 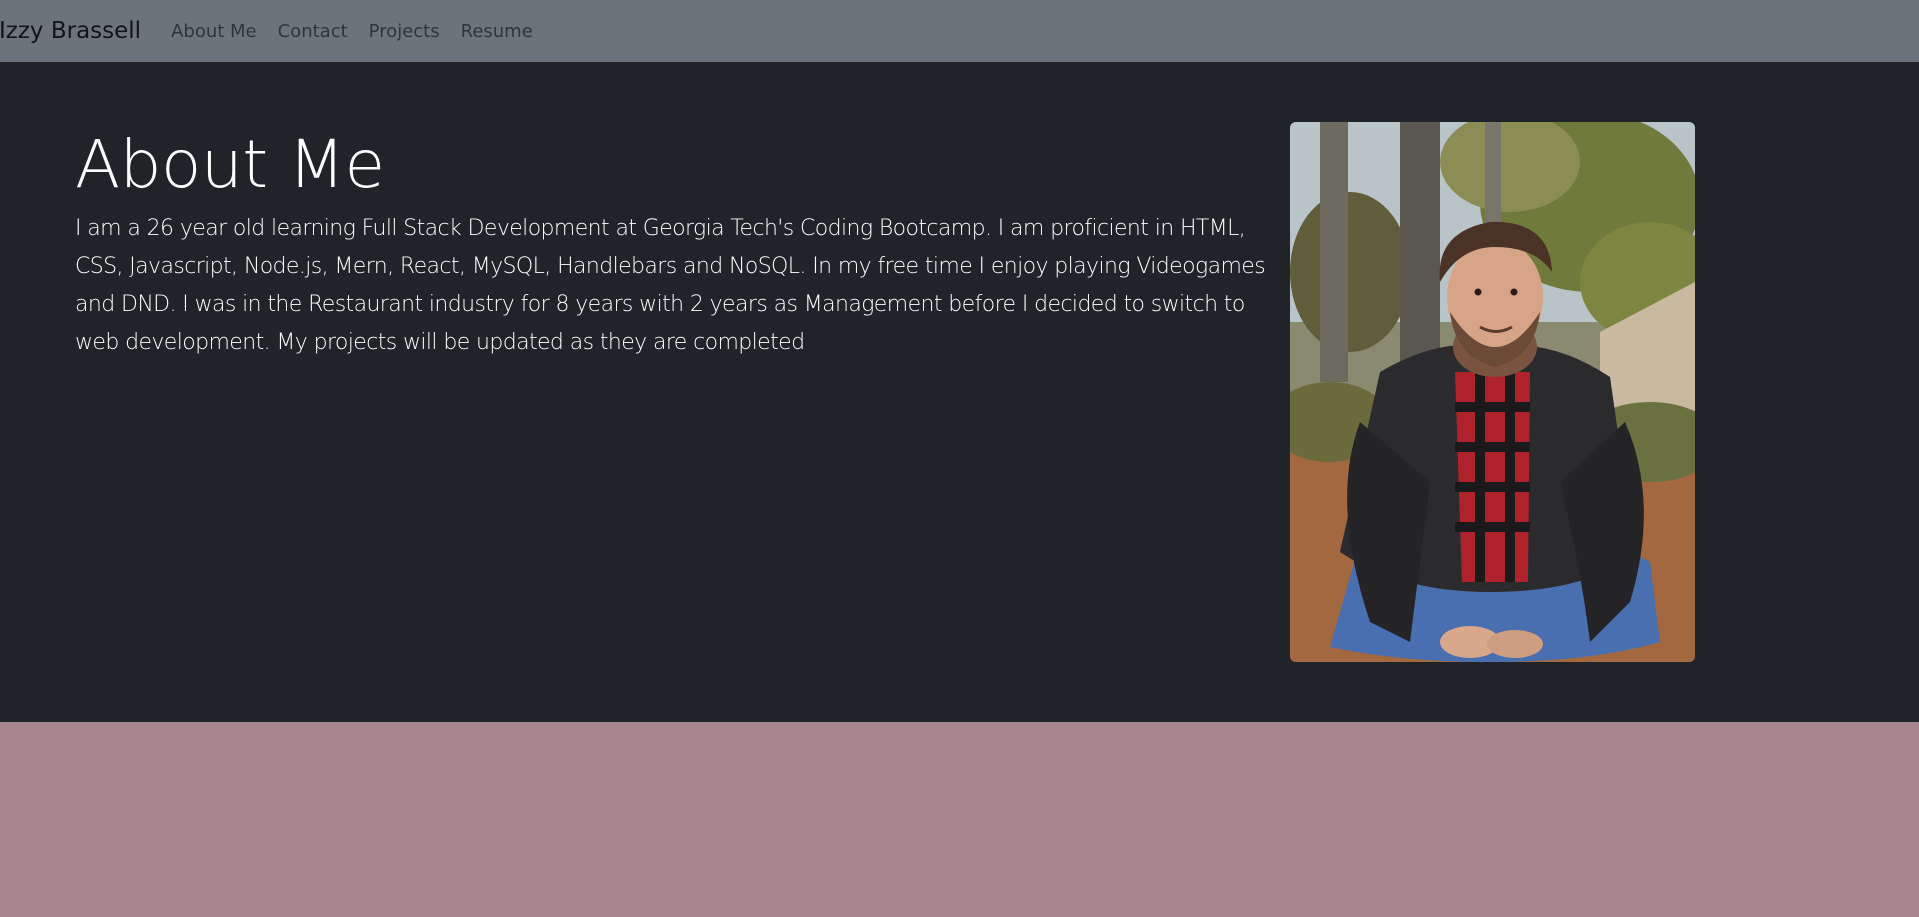 I want to click on profile-photo, so click(x=1492, y=392).